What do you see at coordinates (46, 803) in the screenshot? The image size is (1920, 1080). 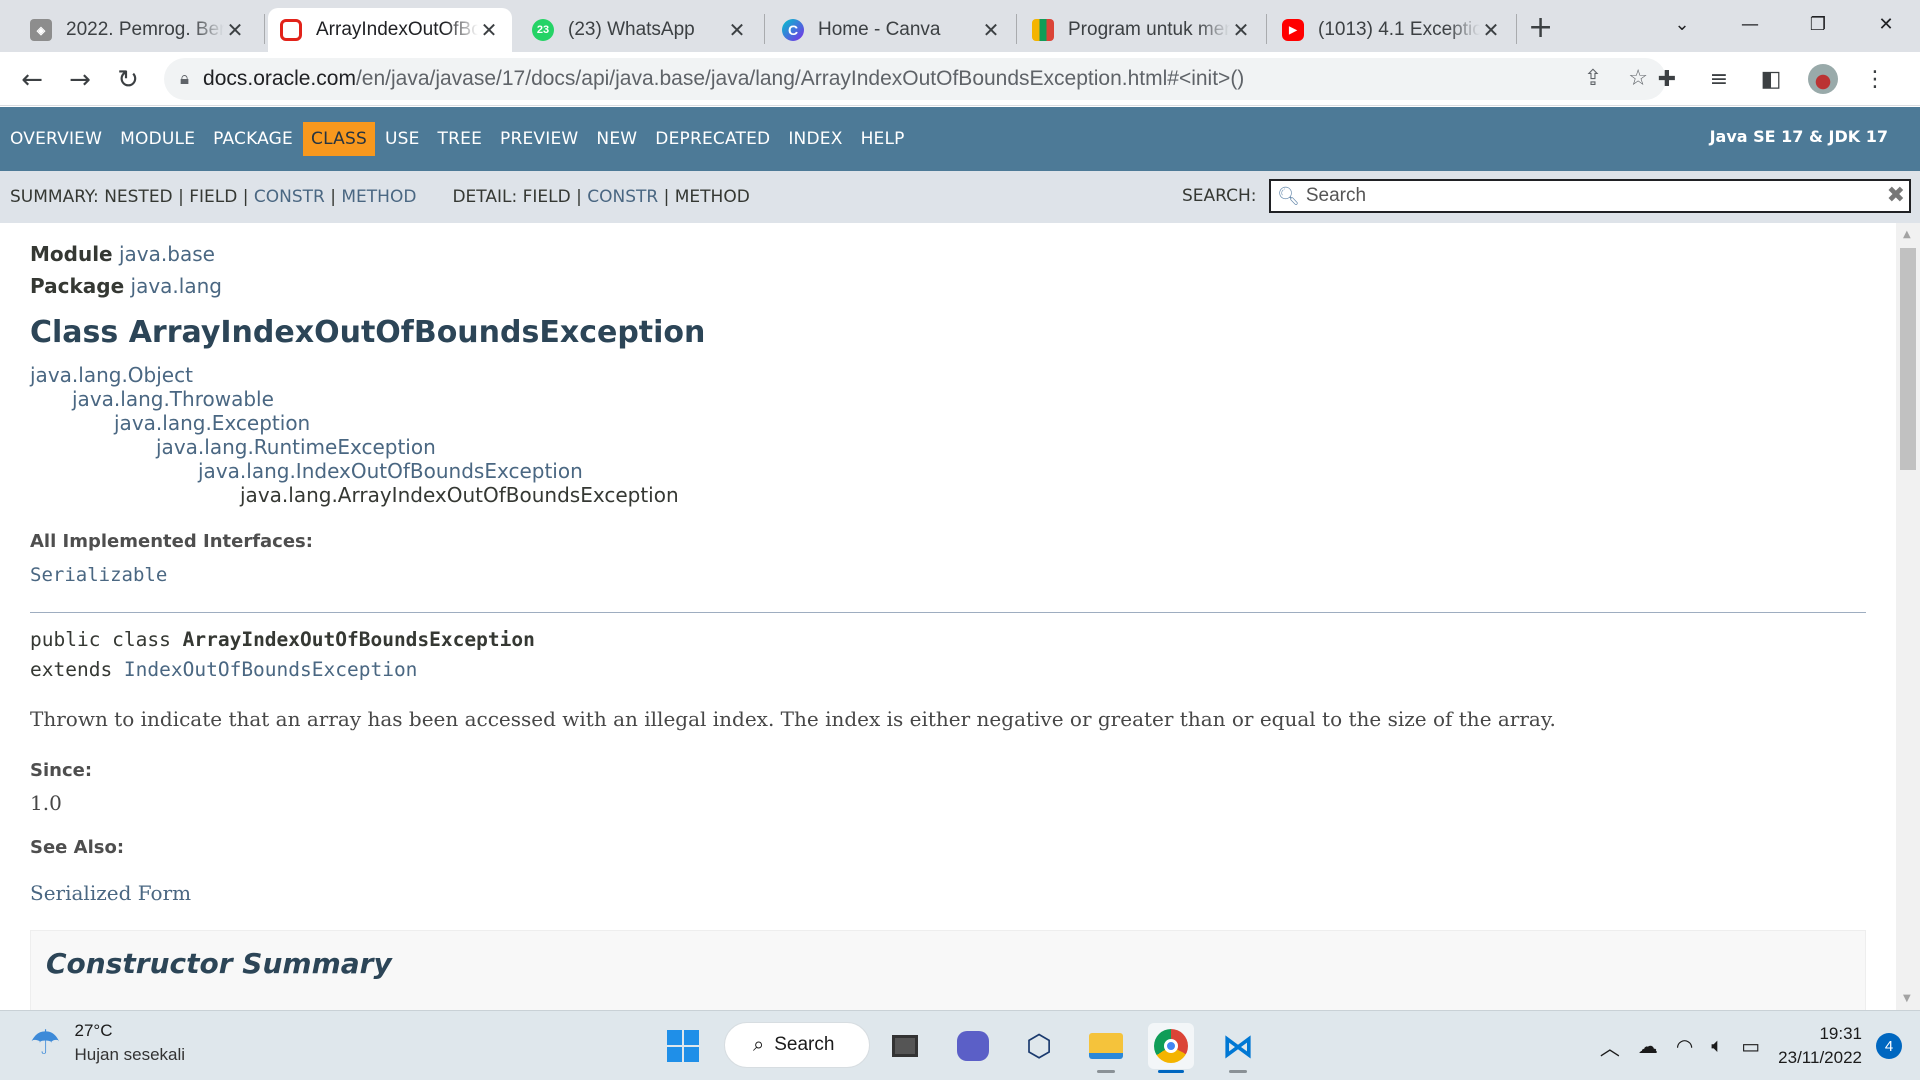 I see `since-value: 1.0` at bounding box center [46, 803].